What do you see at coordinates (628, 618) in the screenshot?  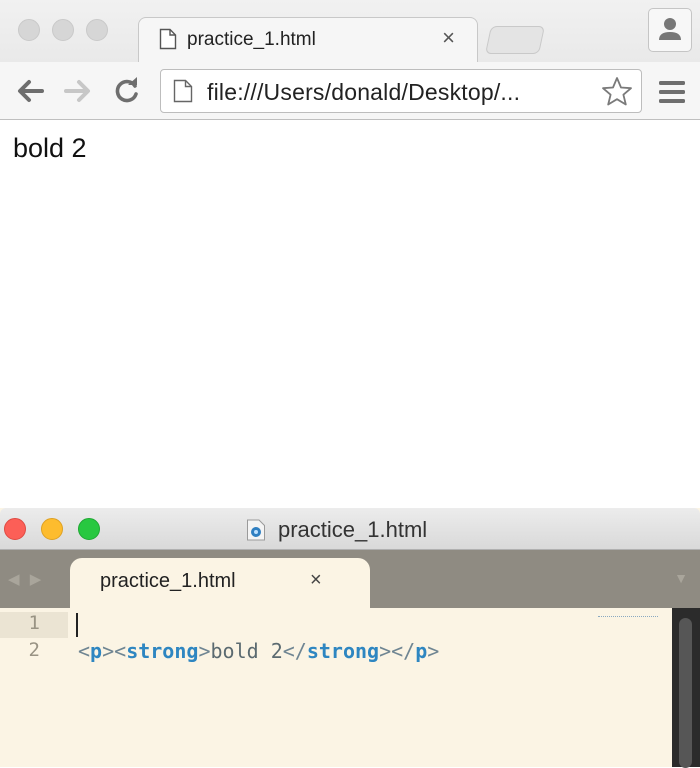 I see `minimap` at bounding box center [628, 618].